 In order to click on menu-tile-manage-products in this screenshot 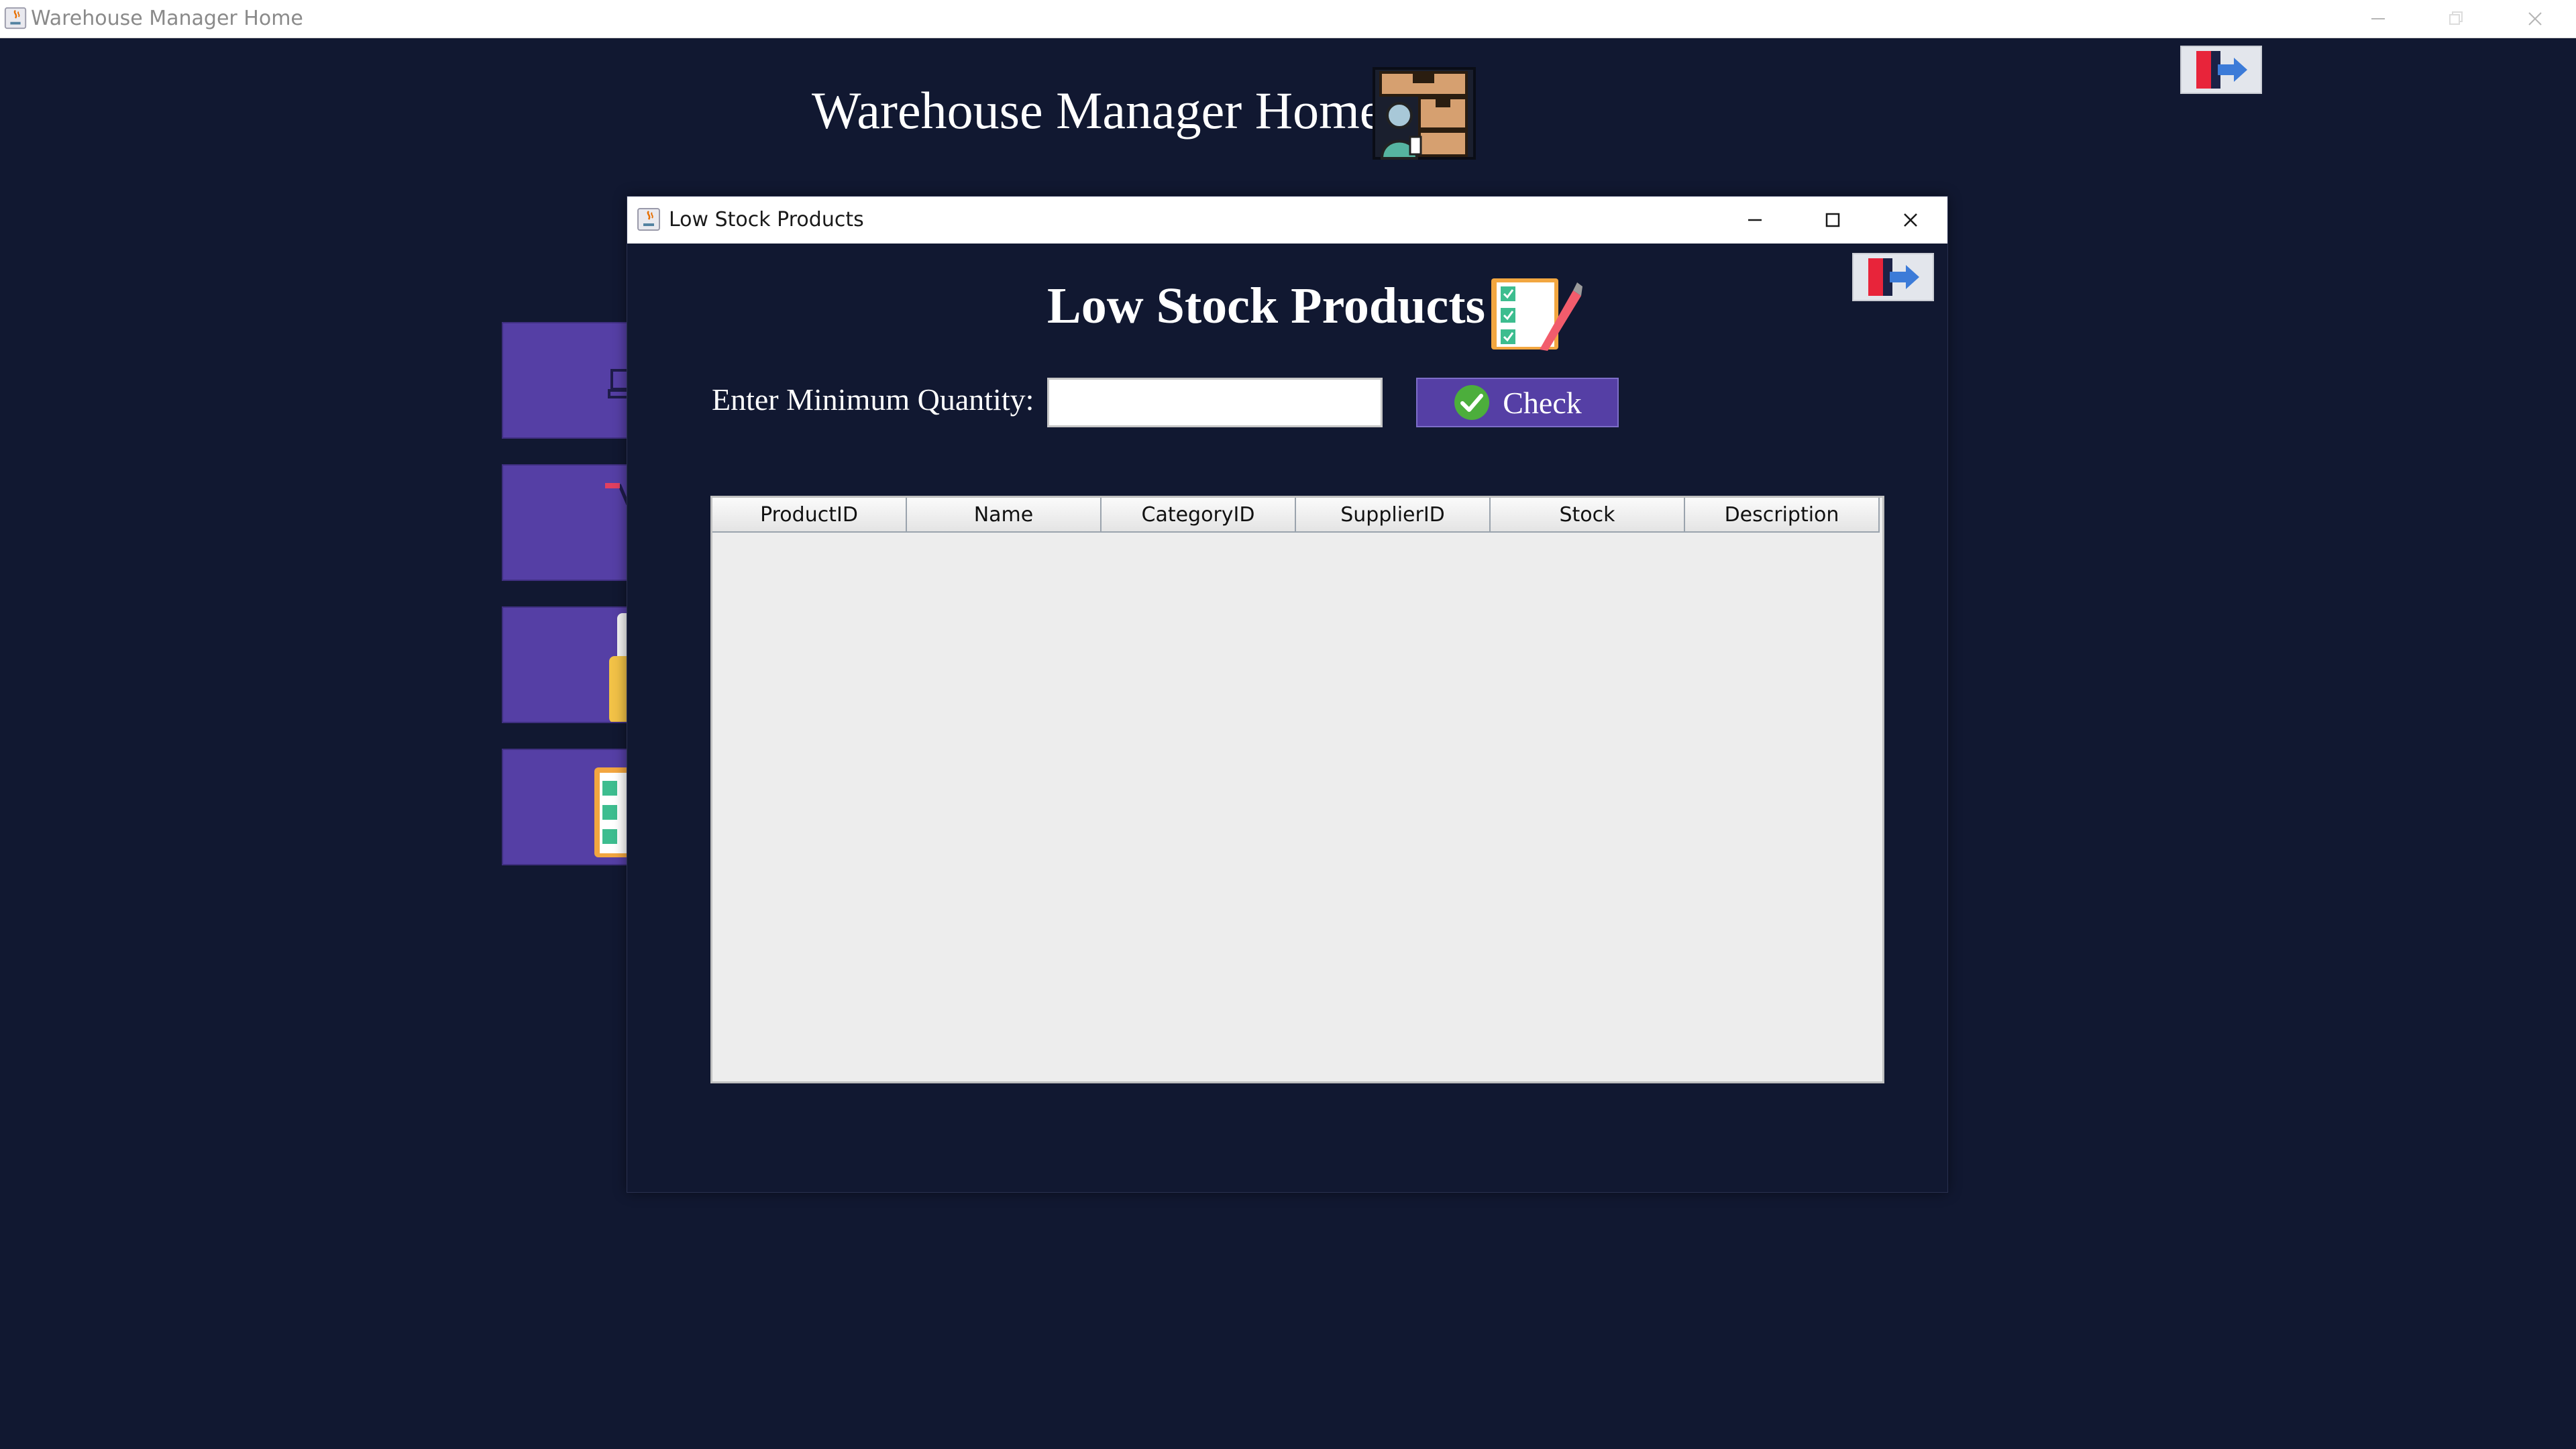, I will do `click(565, 380)`.